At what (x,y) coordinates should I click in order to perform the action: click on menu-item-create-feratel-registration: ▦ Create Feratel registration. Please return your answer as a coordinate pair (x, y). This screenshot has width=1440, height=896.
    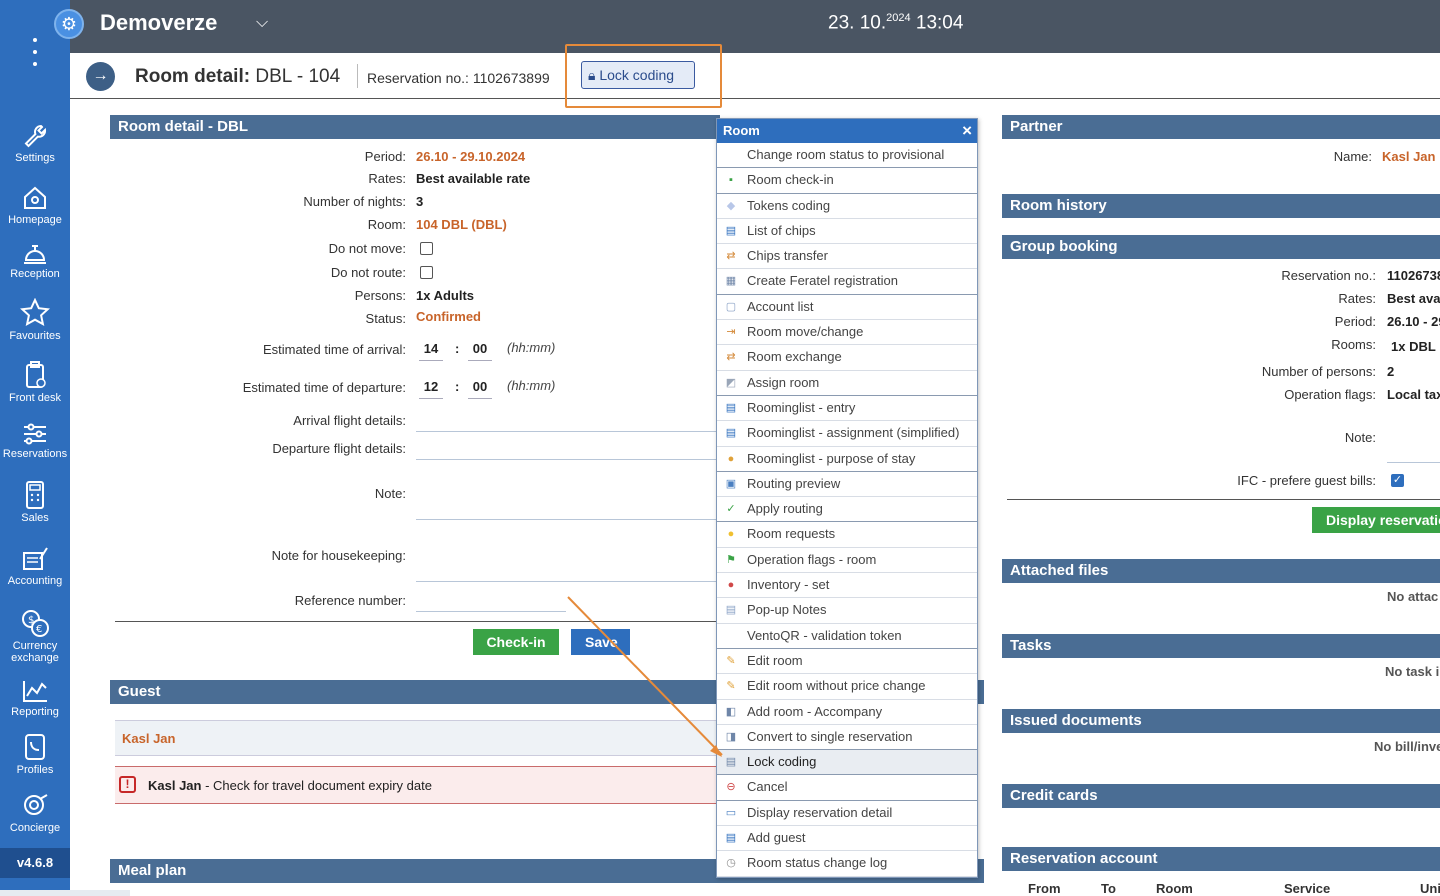
    Looking at the image, I should click on (847, 282).